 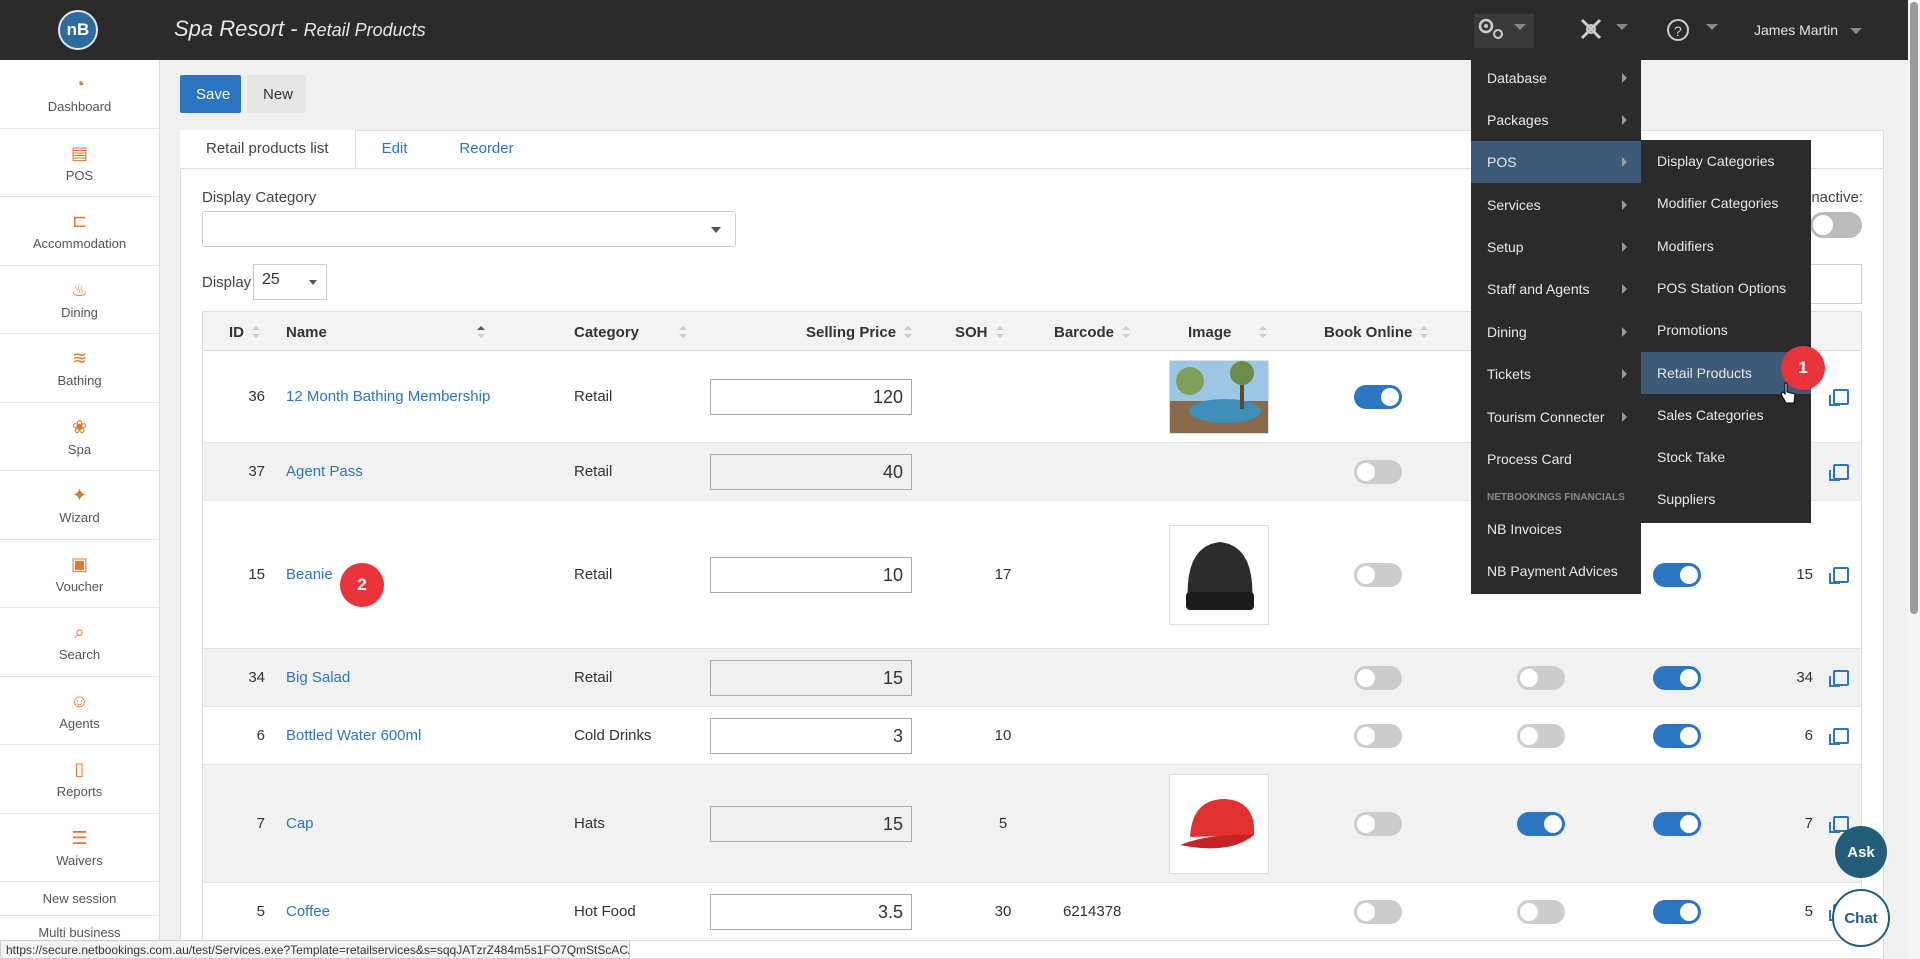 What do you see at coordinates (79, 848) in the screenshot?
I see `sidebar-item-waivers: ☰ Waivers` at bounding box center [79, 848].